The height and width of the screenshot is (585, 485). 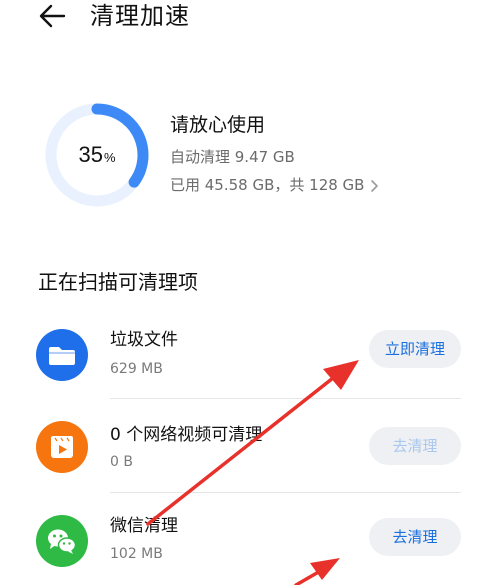 I want to click on auto-clean-text: 自动清理 9.47 GB, so click(x=232, y=157).